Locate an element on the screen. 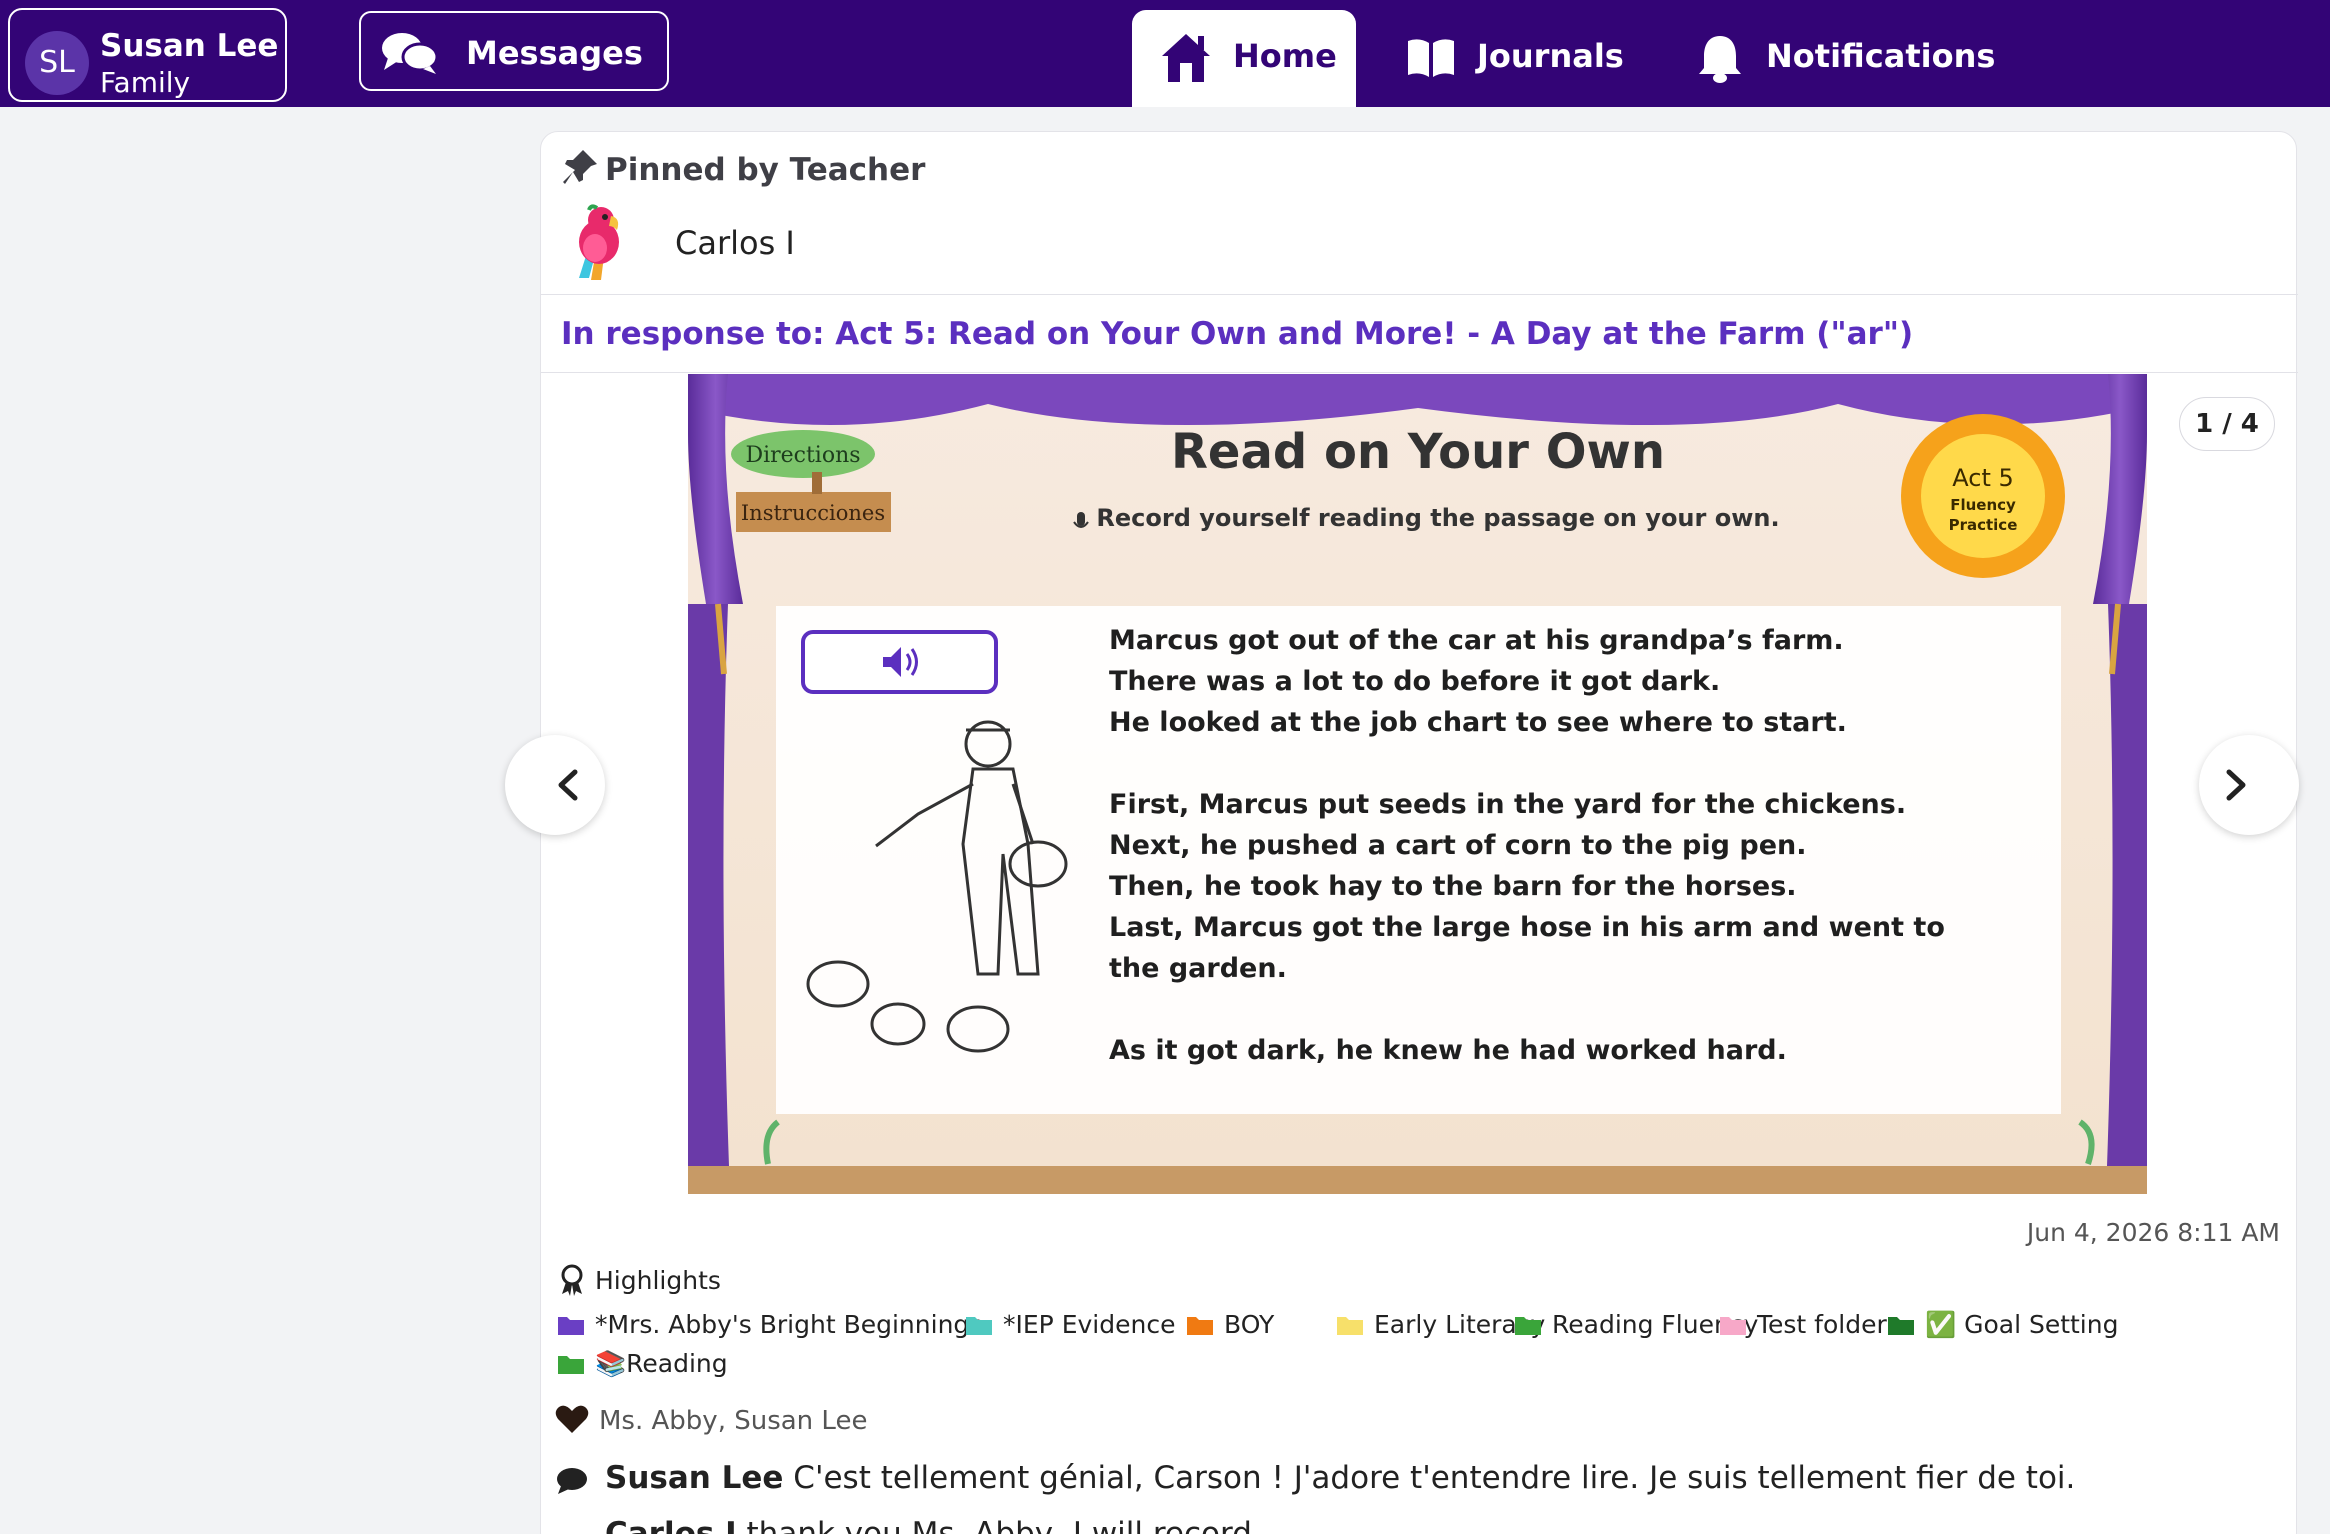 Image resolution: width=2330 pixels, height=1534 pixels. slide-title: Read on Your Own is located at coordinates (1418, 452).